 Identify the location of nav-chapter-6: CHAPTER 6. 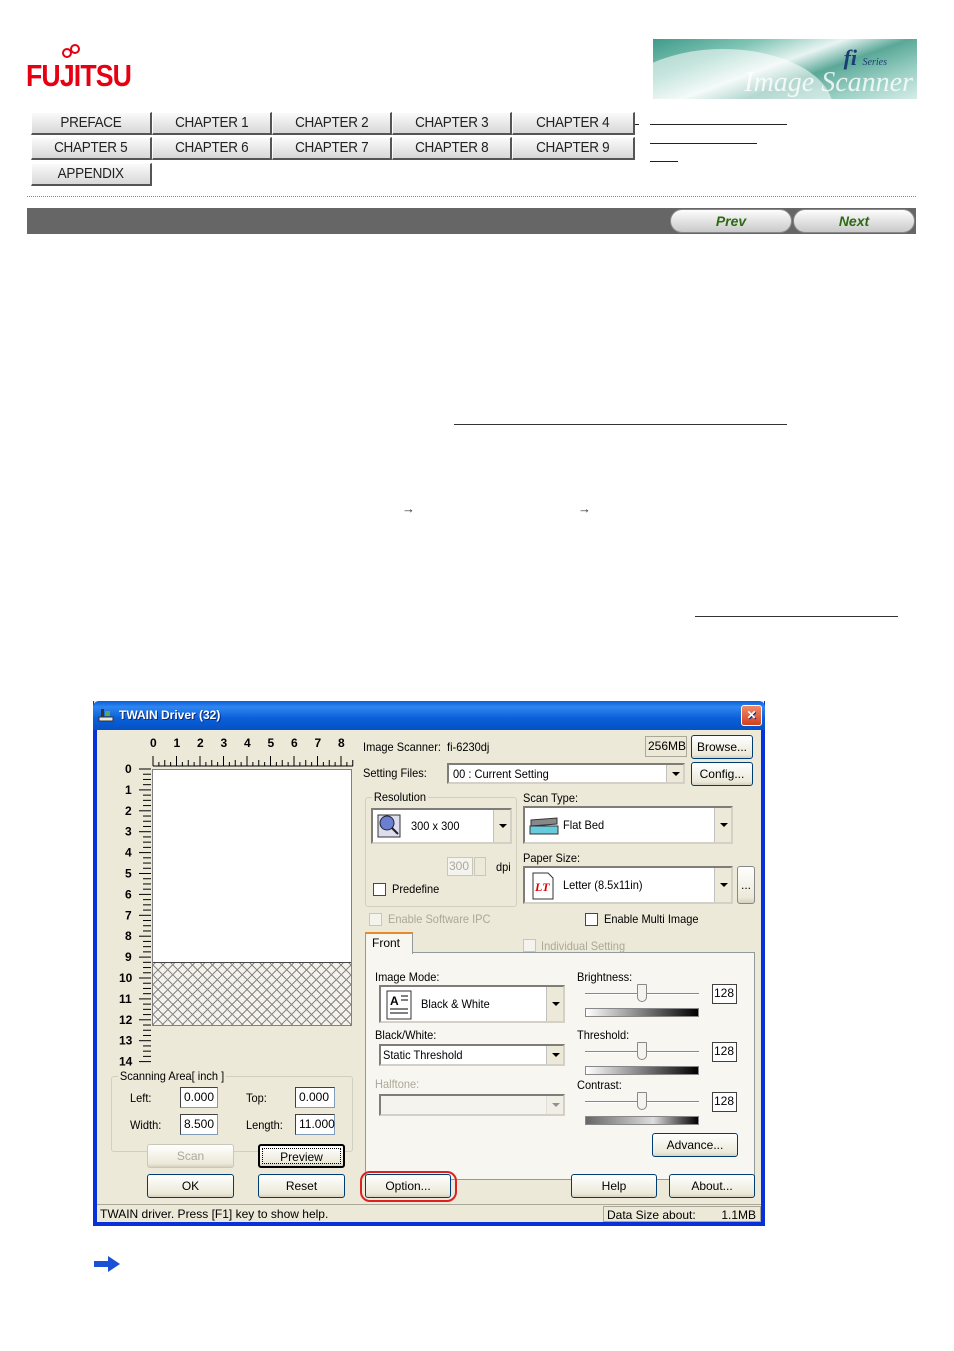
(212, 148).